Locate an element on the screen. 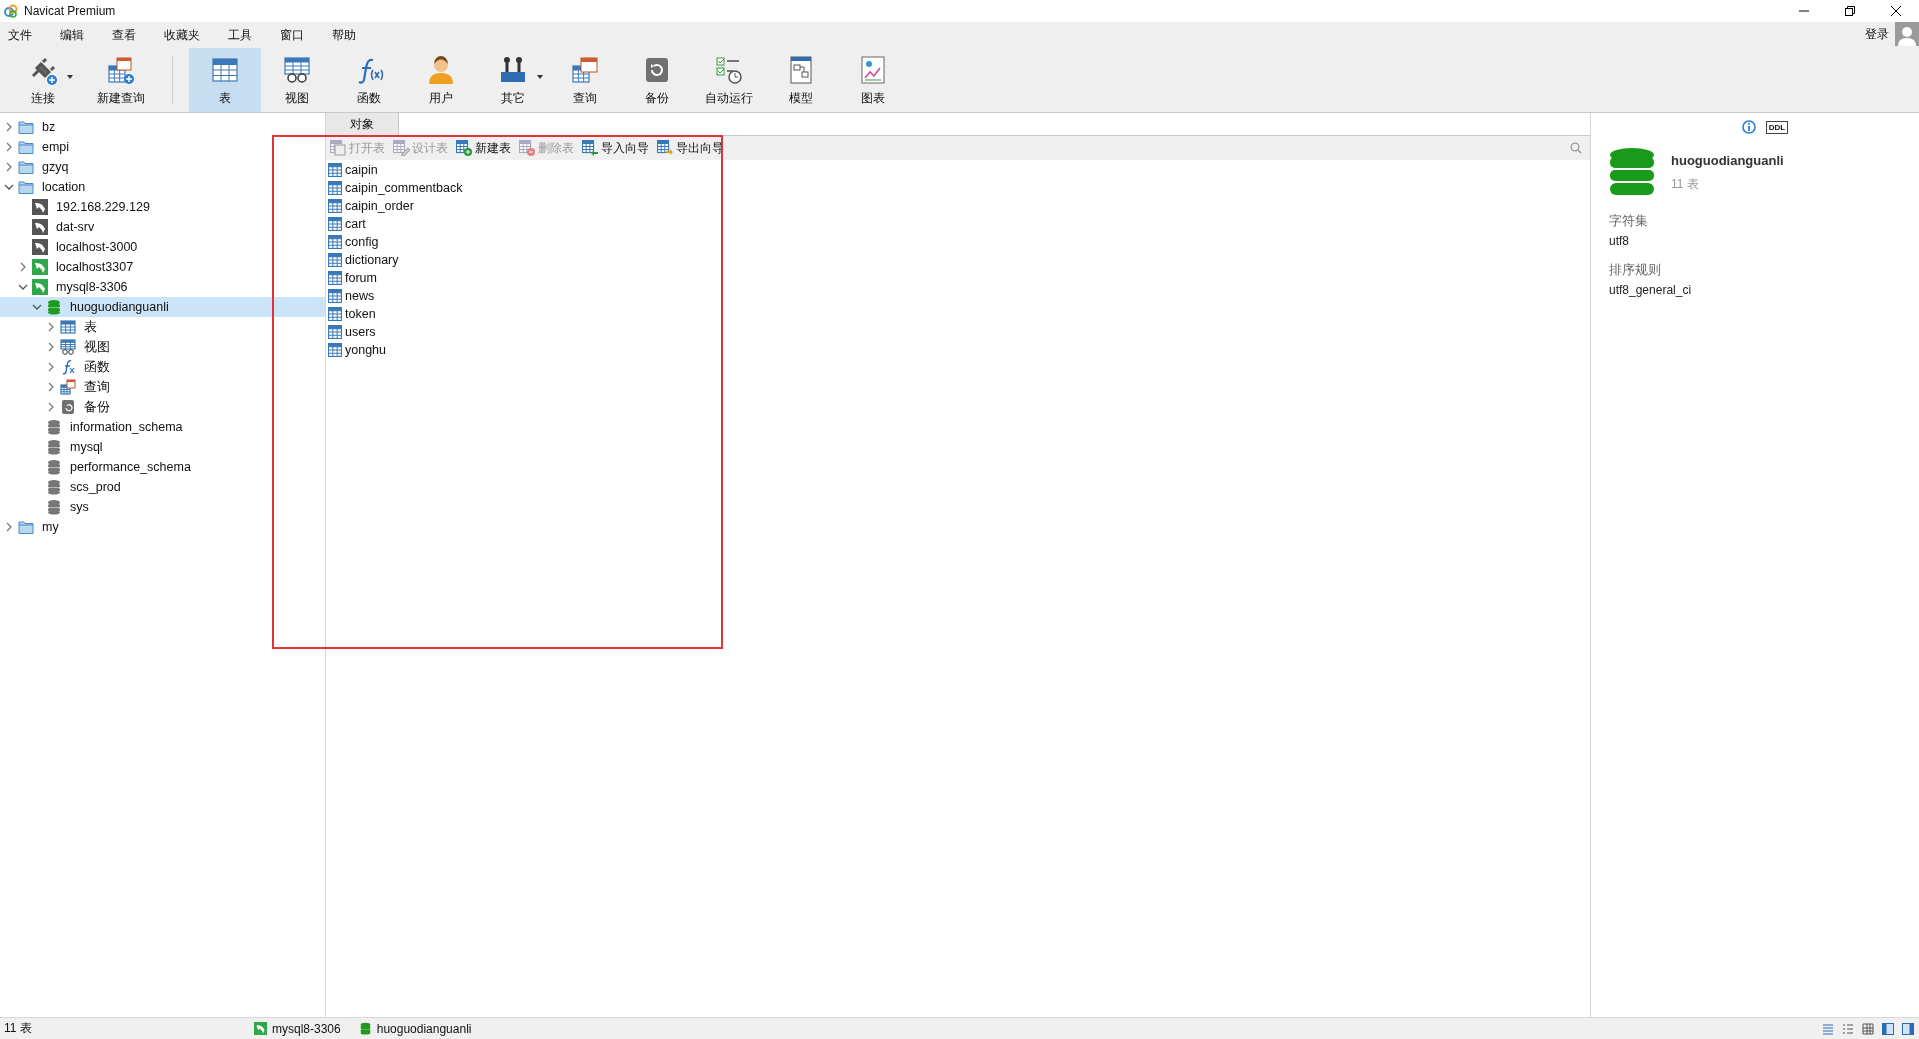 Image resolution: width=1919 pixels, height=1039 pixels. database-name: huoguodianguanli is located at coordinates (1727, 160).